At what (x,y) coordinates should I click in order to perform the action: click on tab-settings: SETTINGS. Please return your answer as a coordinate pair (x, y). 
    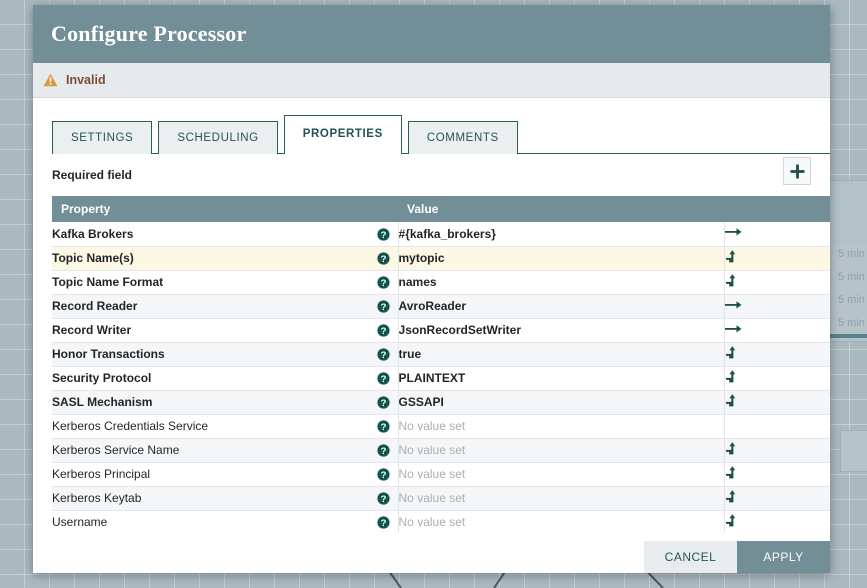
    Looking at the image, I should click on (102, 137).